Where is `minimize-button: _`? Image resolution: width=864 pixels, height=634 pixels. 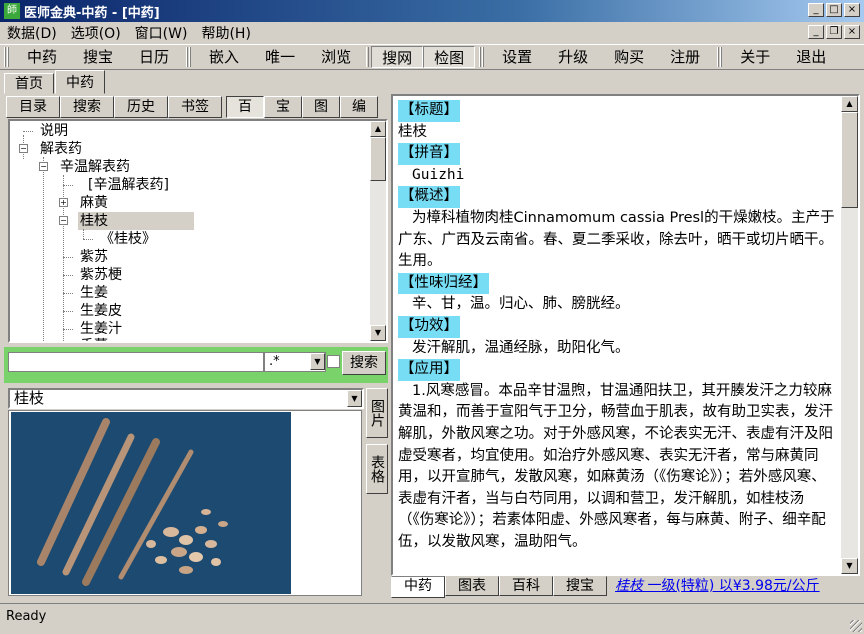 minimize-button: _ is located at coordinates (816, 10).